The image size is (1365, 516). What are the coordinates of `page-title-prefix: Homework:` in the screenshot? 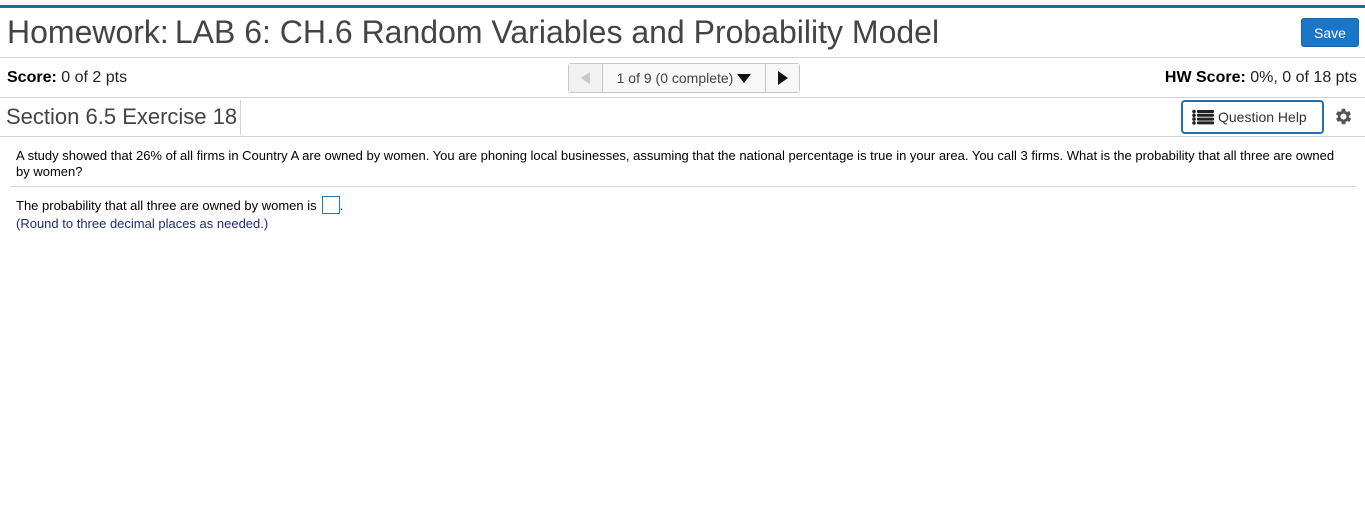 It's located at (88, 32).